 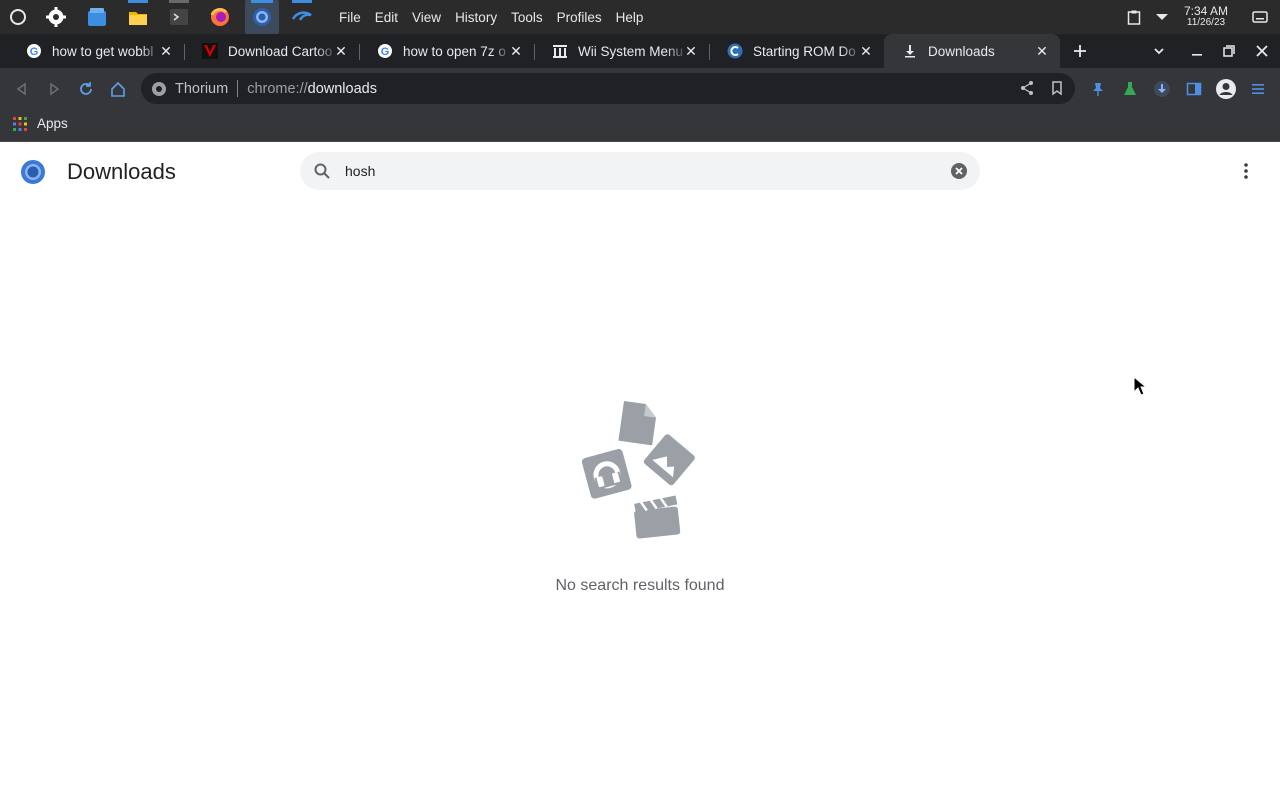 What do you see at coordinates (1140, 386) in the screenshot?
I see `mouse-cursor-icon` at bounding box center [1140, 386].